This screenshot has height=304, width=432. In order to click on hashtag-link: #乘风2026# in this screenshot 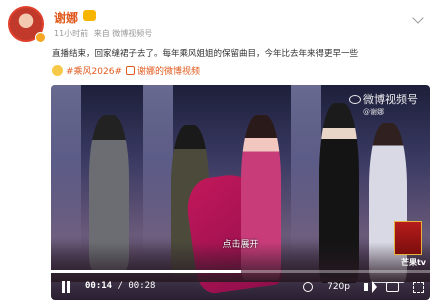, I will do `click(94, 72)`.